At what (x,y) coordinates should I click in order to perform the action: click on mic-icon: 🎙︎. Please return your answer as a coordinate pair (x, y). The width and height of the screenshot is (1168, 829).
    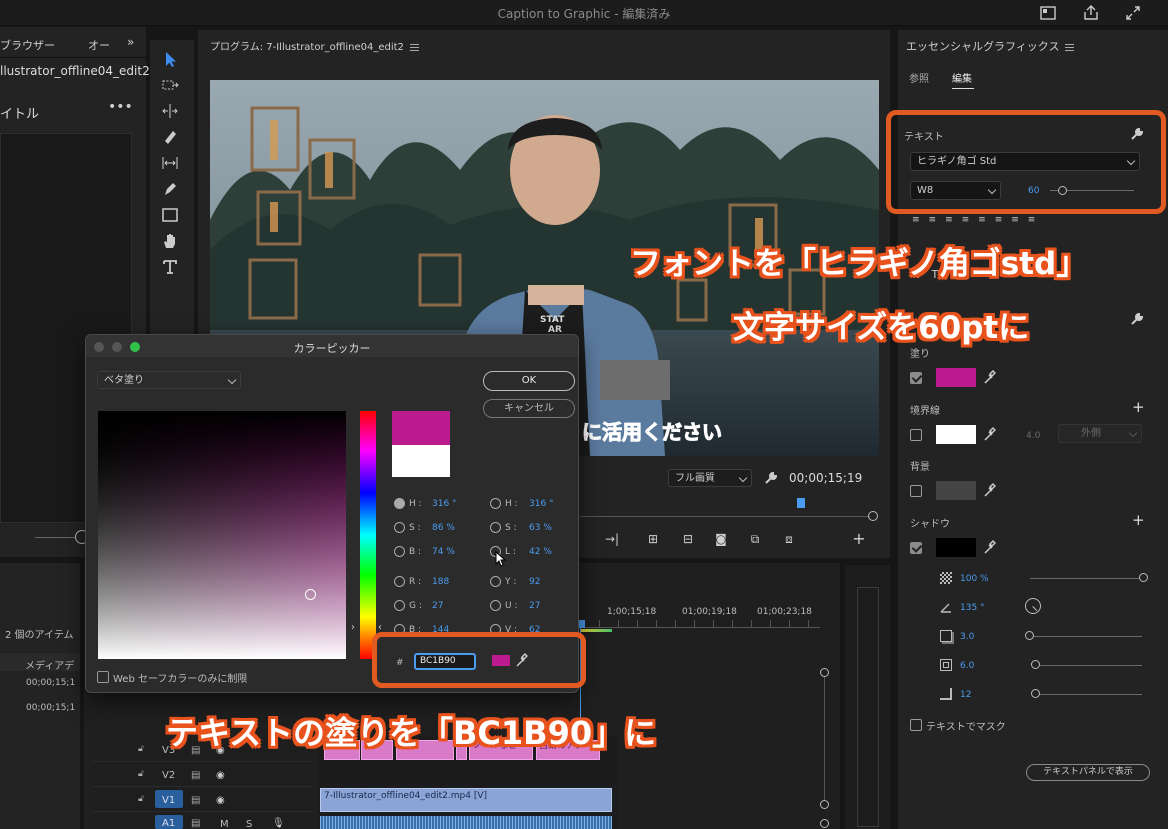
    Looking at the image, I should click on (278, 823).